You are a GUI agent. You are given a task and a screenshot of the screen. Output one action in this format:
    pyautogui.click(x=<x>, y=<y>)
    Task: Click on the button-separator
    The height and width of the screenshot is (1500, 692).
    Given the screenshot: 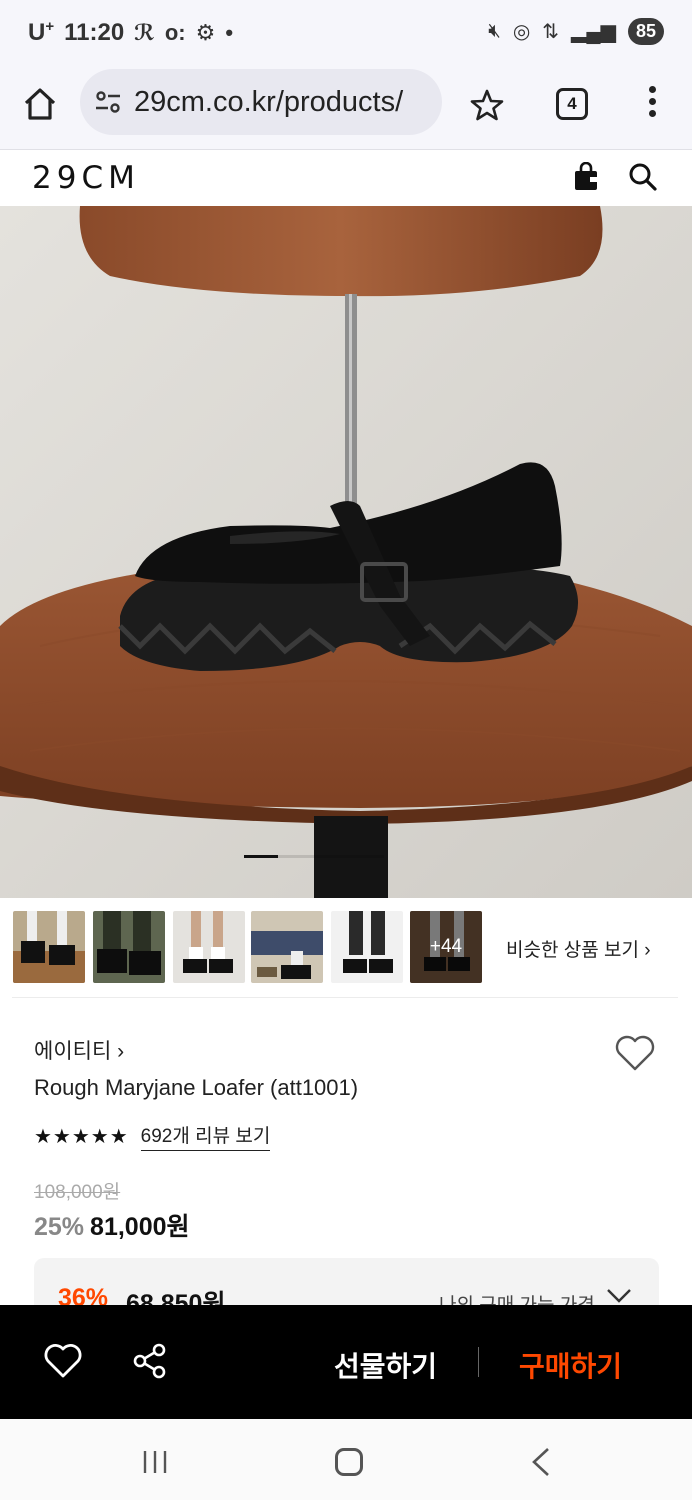 What is the action you would take?
    pyautogui.click(x=478, y=1362)
    